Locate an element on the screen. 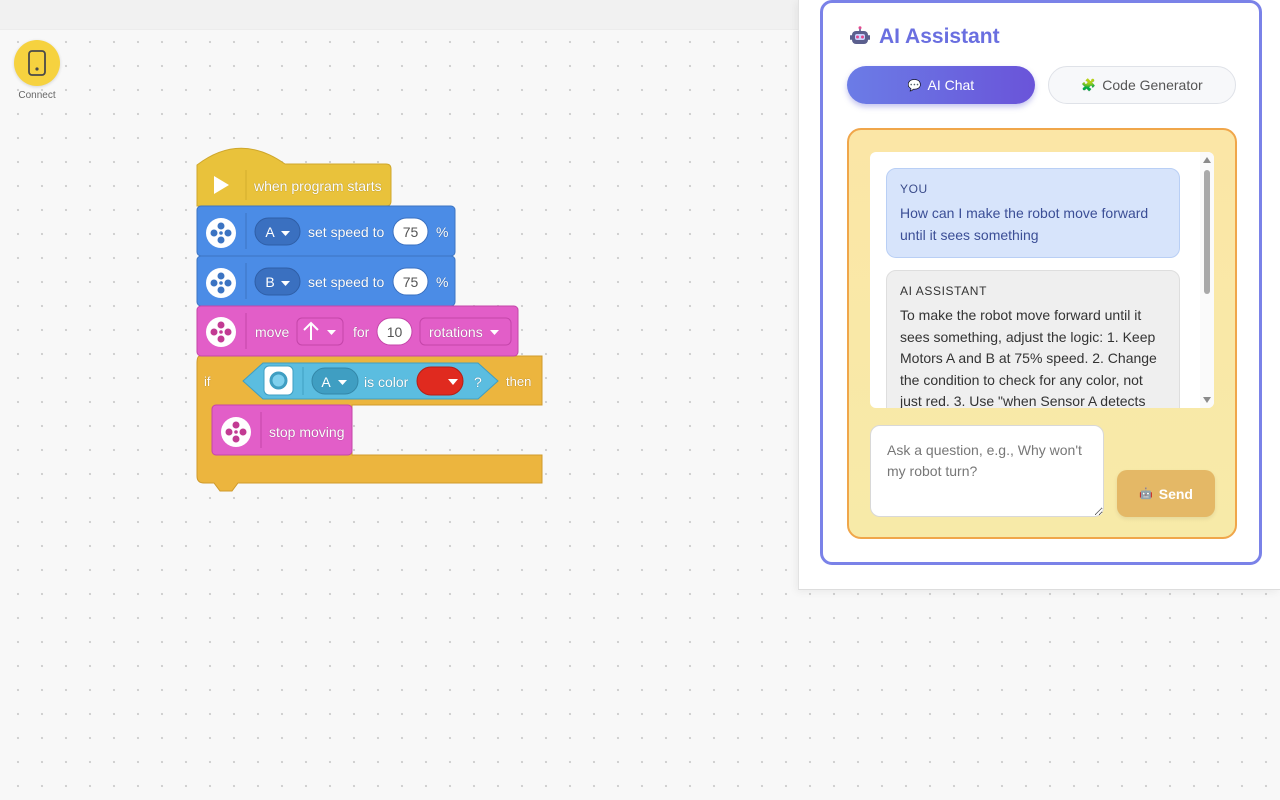  direction-dropdown is located at coordinates (320, 331).